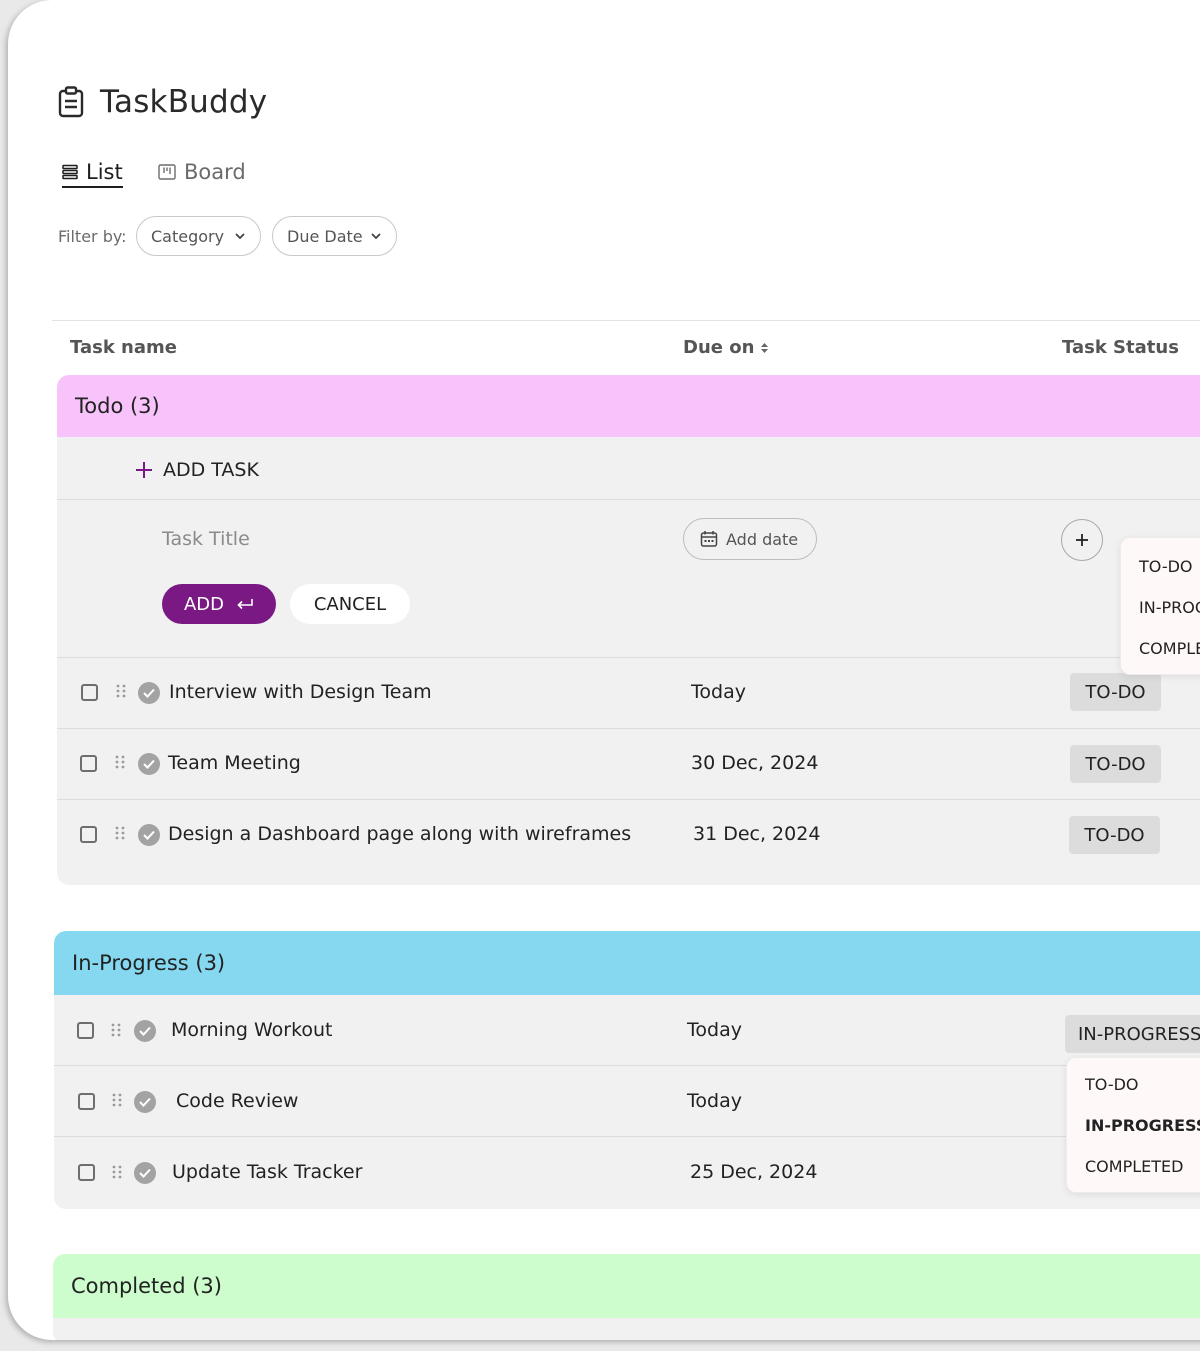 The image size is (1200, 1351). I want to click on category-filter-label: Category, so click(188, 236).